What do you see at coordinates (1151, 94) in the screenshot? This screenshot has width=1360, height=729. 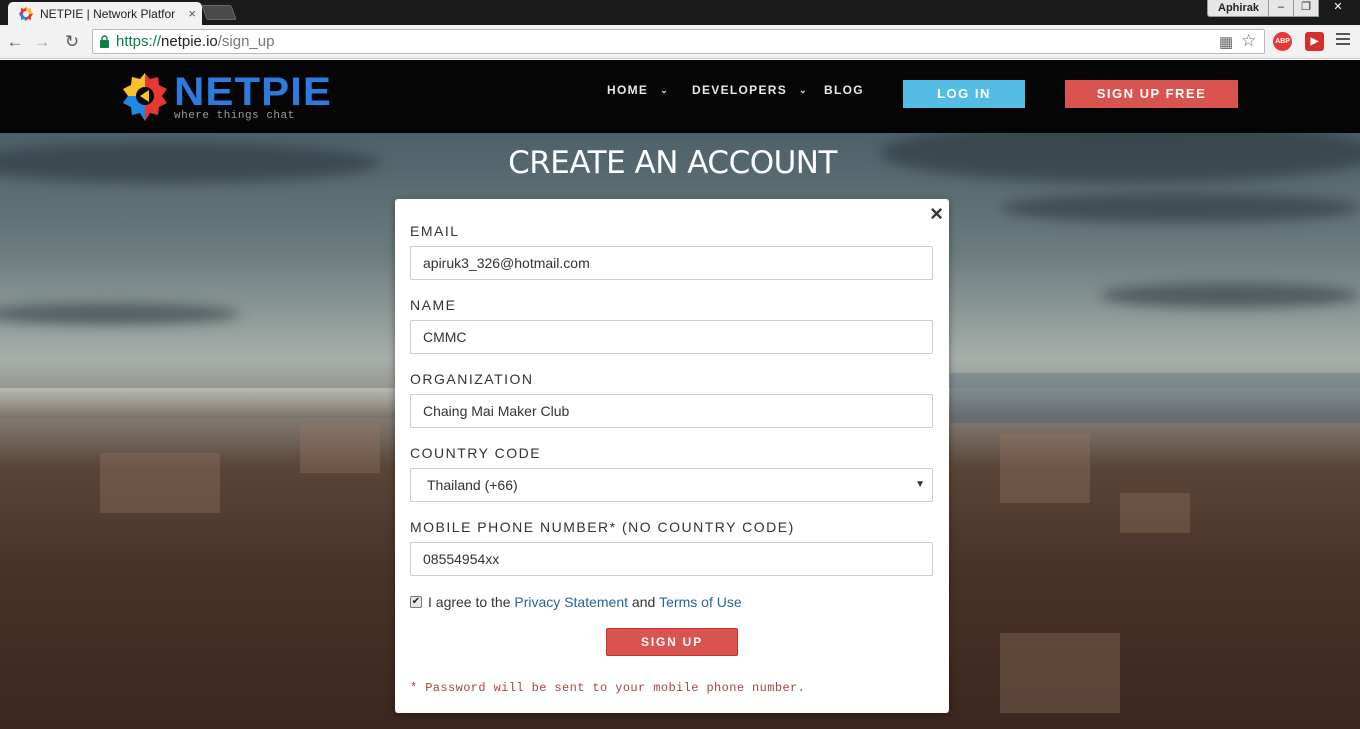 I see `signup-free-button: SIGN UP FREE` at bounding box center [1151, 94].